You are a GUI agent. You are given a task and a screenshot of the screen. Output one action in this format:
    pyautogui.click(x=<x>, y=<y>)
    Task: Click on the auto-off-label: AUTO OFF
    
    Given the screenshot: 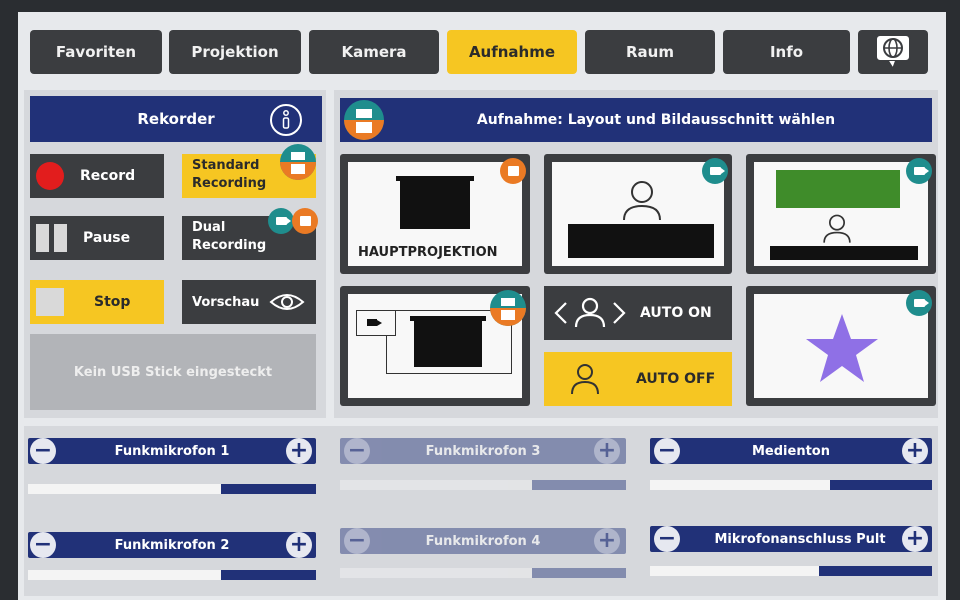 What is the action you would take?
    pyautogui.click(x=676, y=379)
    